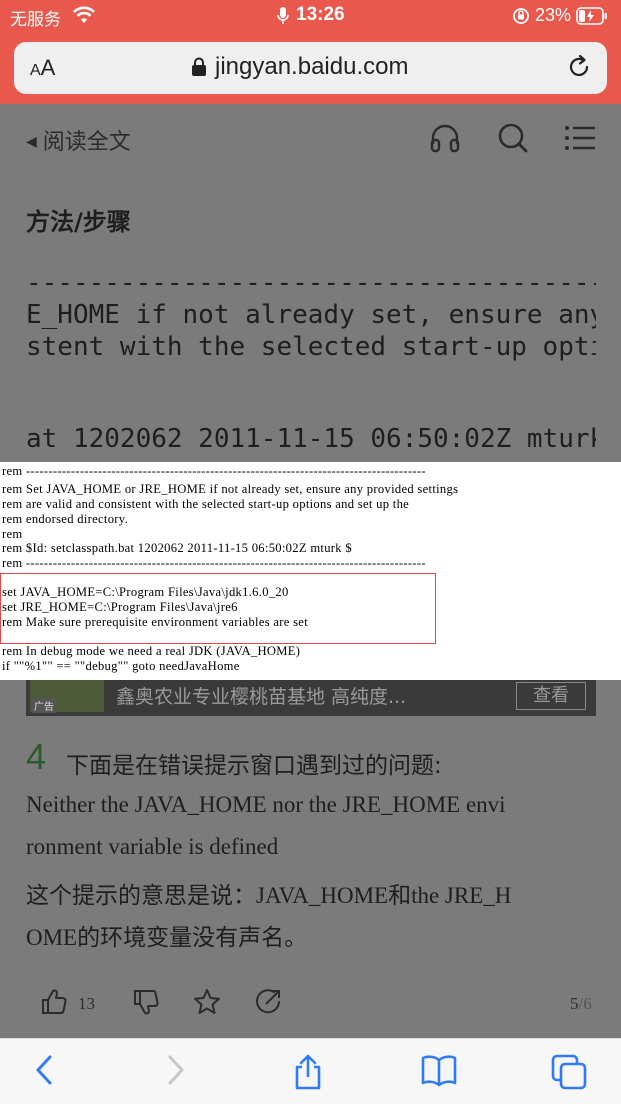 Image resolution: width=621 pixels, height=1104 pixels. What do you see at coordinates (553, 15) in the screenshot?
I see `battery-percent: 23%` at bounding box center [553, 15].